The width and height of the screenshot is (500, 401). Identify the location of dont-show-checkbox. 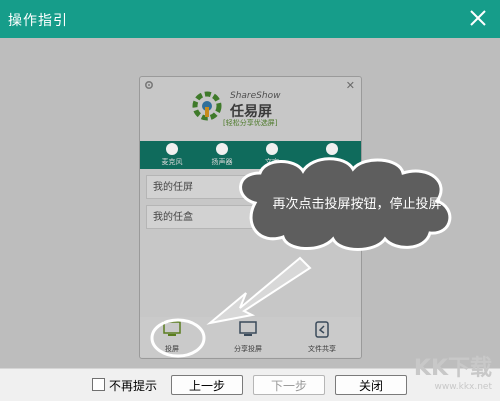
(98, 384).